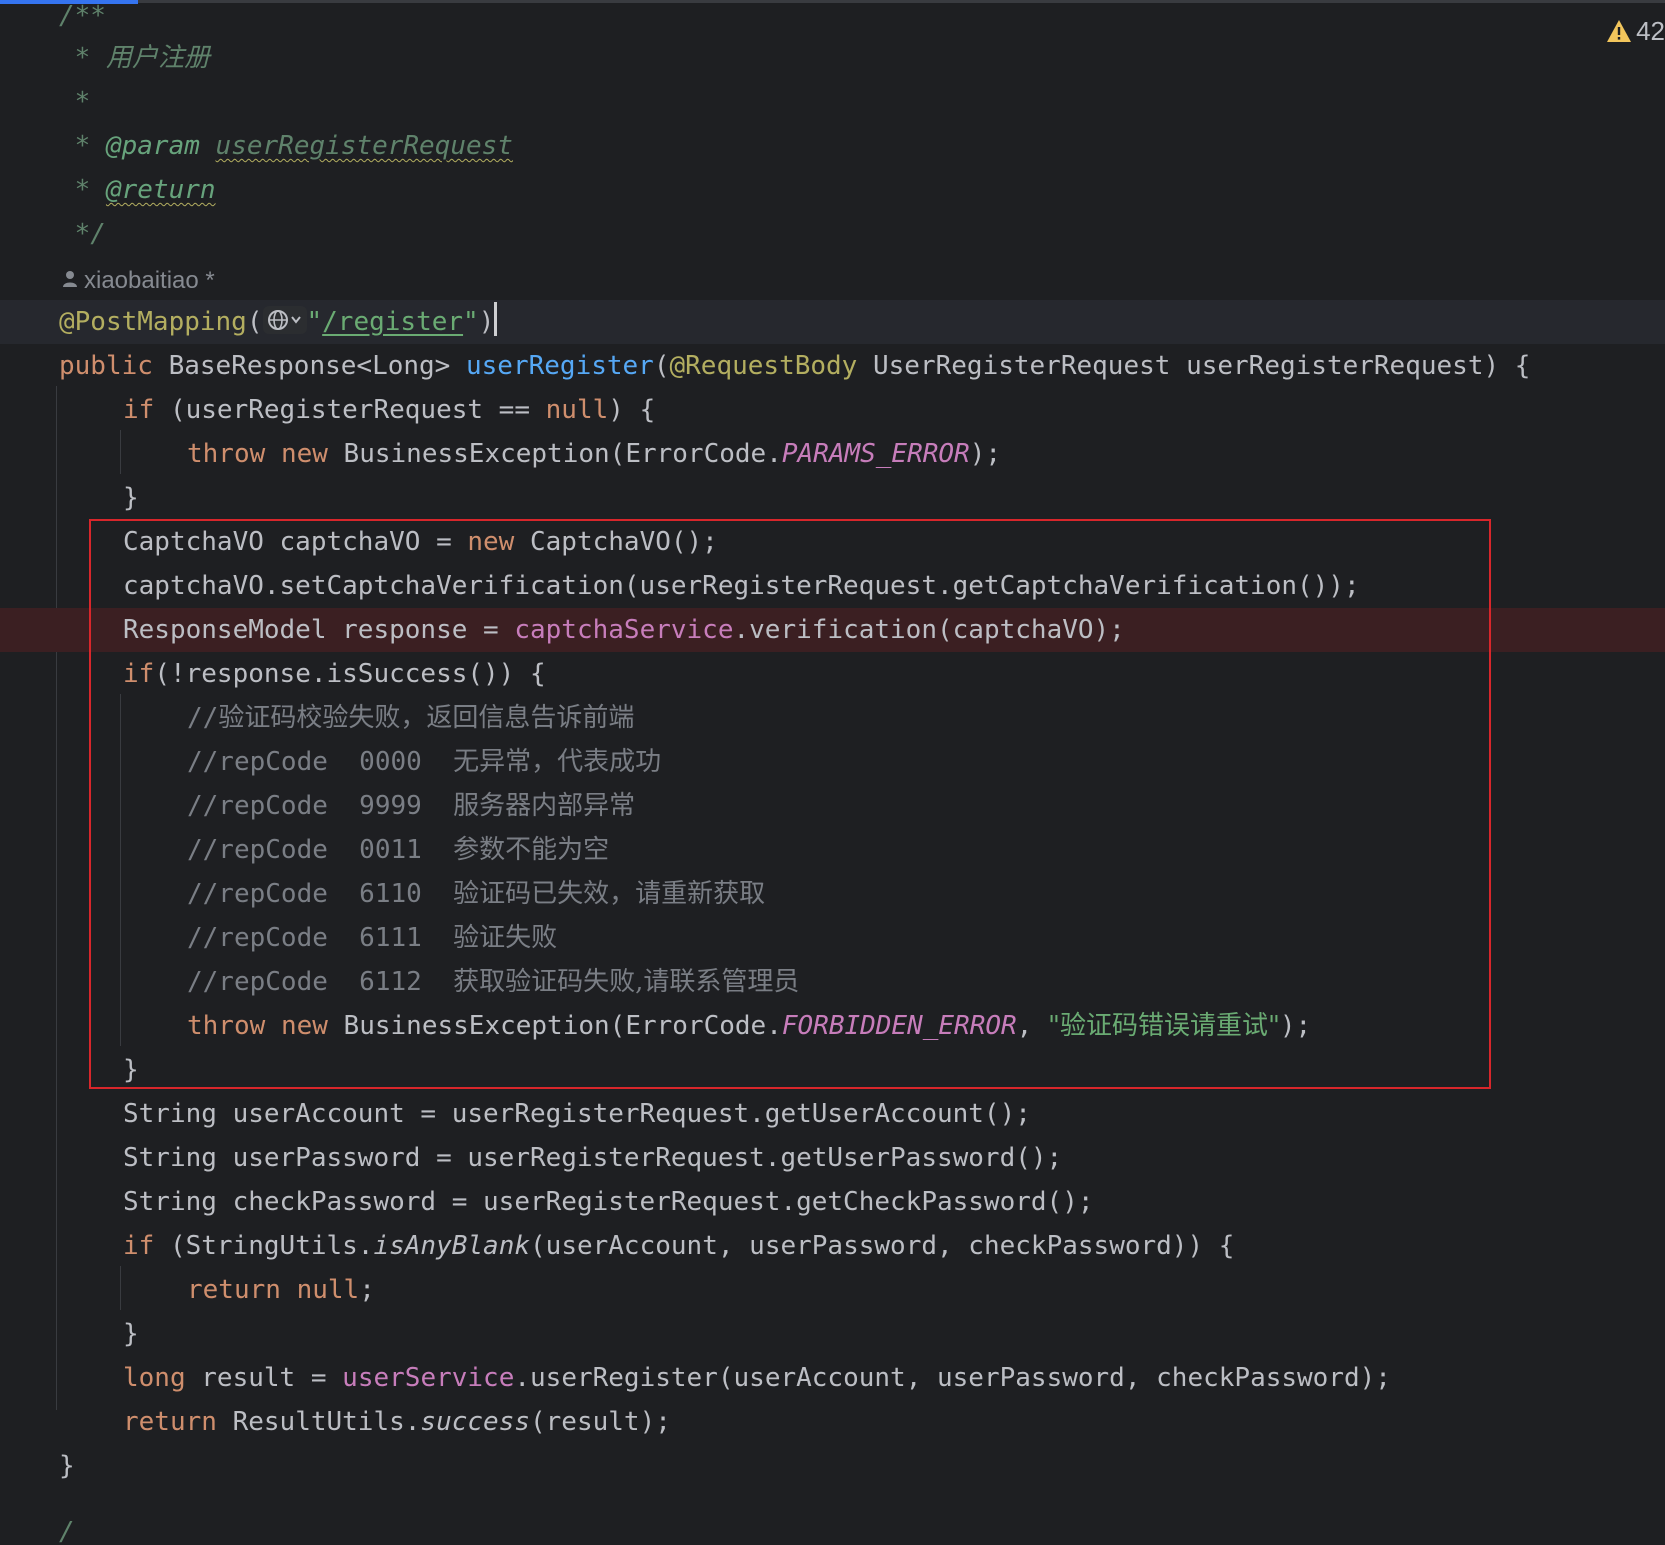  What do you see at coordinates (832, 58) in the screenshot?
I see `code-line: * 用户注册` at bounding box center [832, 58].